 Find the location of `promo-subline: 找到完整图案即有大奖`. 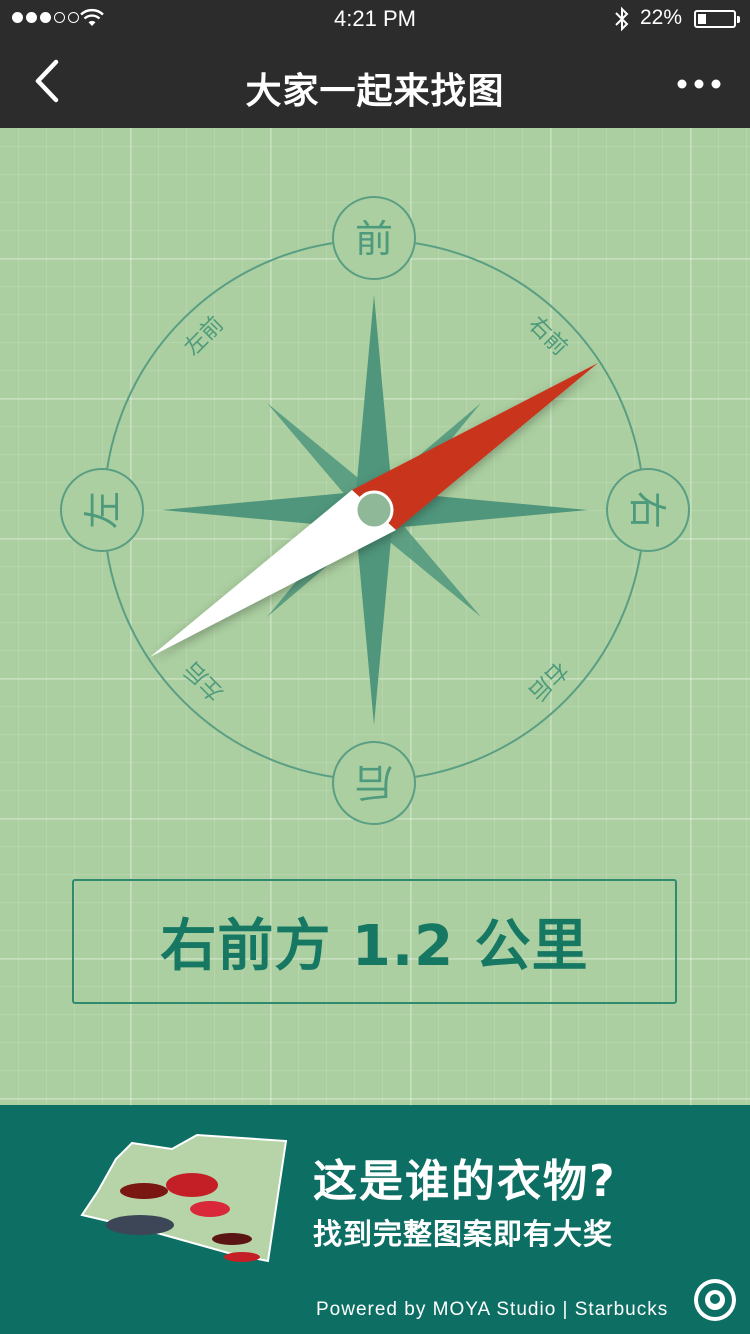

promo-subline: 找到完整图案即有大奖 is located at coordinates (463, 1234).